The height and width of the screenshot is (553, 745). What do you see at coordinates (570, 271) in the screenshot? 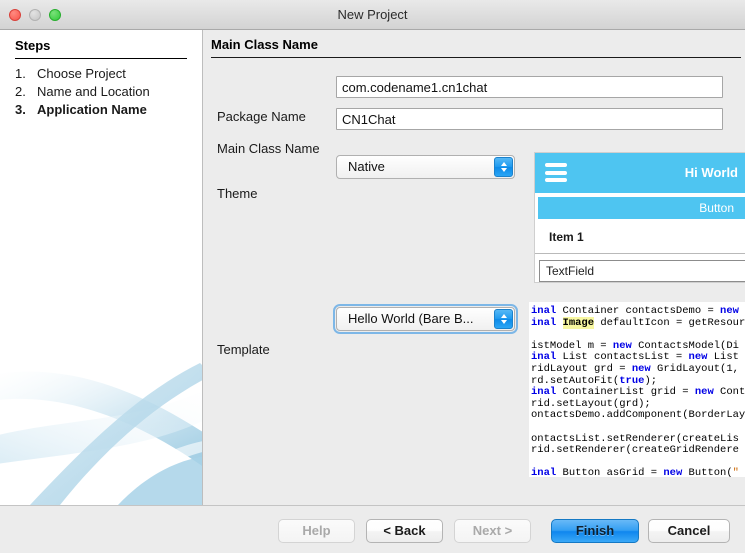
I see `theme-preview-textfield-label: TextField` at bounding box center [570, 271].